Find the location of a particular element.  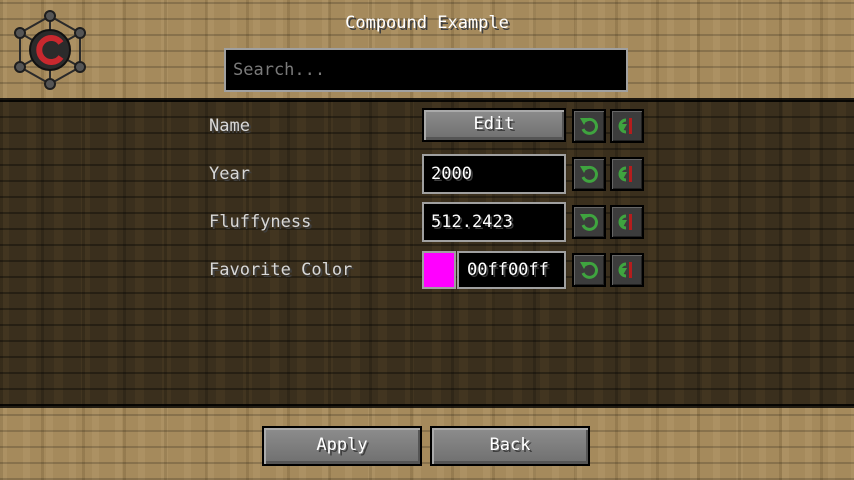

reset-default-button-favorite-color is located at coordinates (627, 270).